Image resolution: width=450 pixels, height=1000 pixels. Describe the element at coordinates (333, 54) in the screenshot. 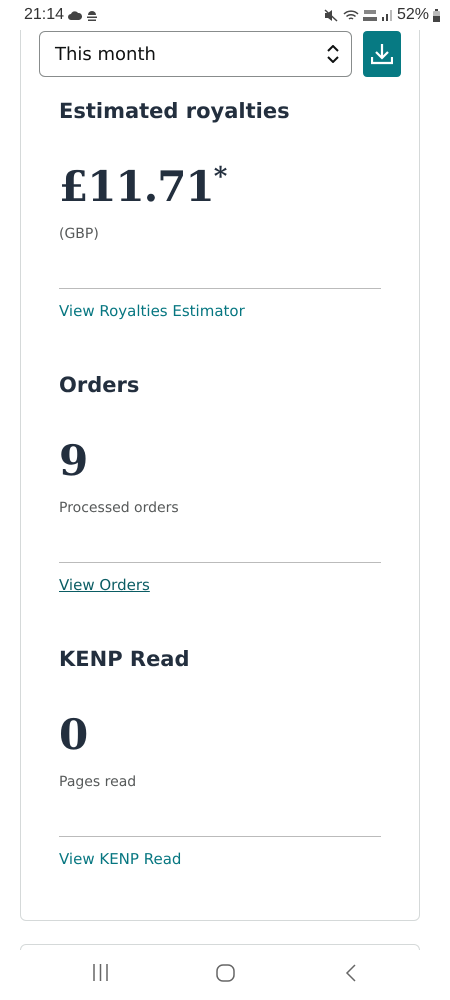

I see `updown-icon` at that location.